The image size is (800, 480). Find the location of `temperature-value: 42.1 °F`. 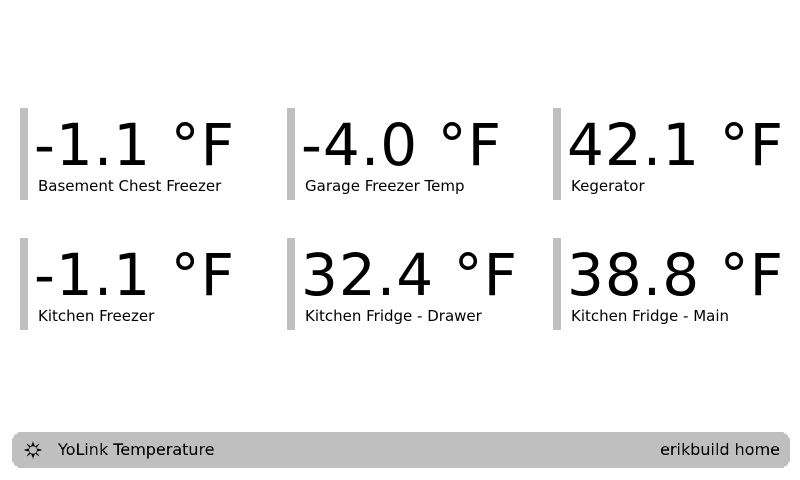

temperature-value: 42.1 °F is located at coordinates (675, 145).